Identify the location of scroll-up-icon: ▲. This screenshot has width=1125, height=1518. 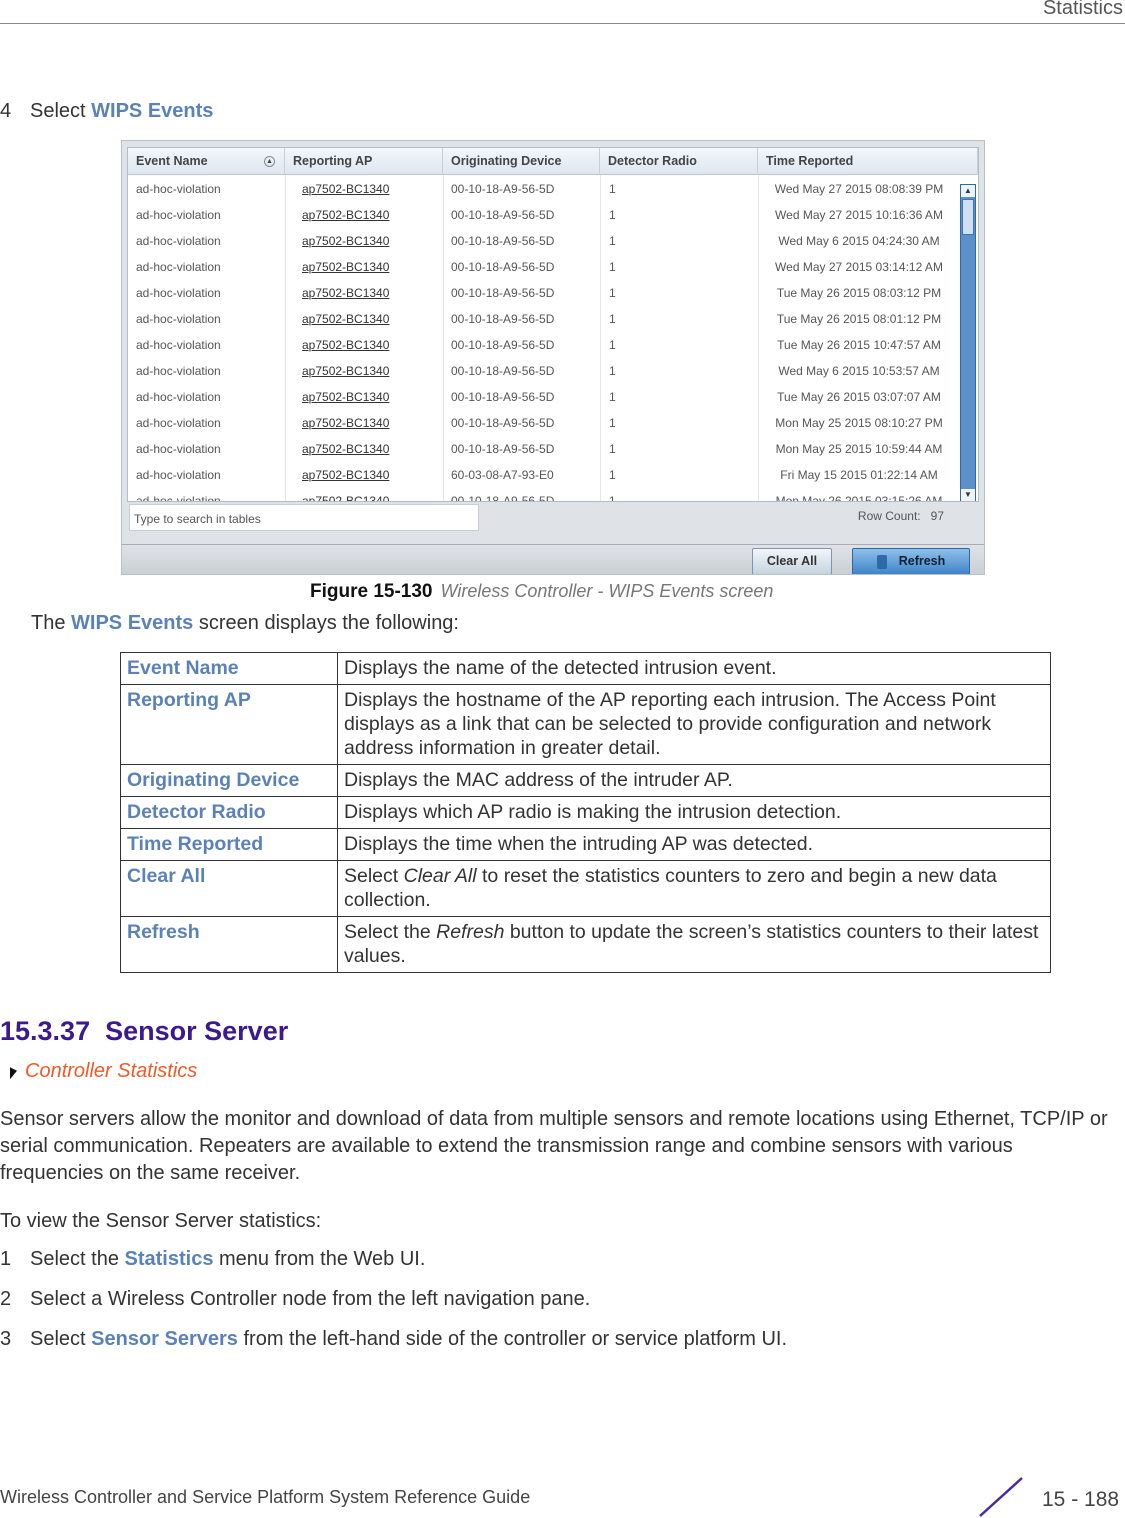
(968, 191).